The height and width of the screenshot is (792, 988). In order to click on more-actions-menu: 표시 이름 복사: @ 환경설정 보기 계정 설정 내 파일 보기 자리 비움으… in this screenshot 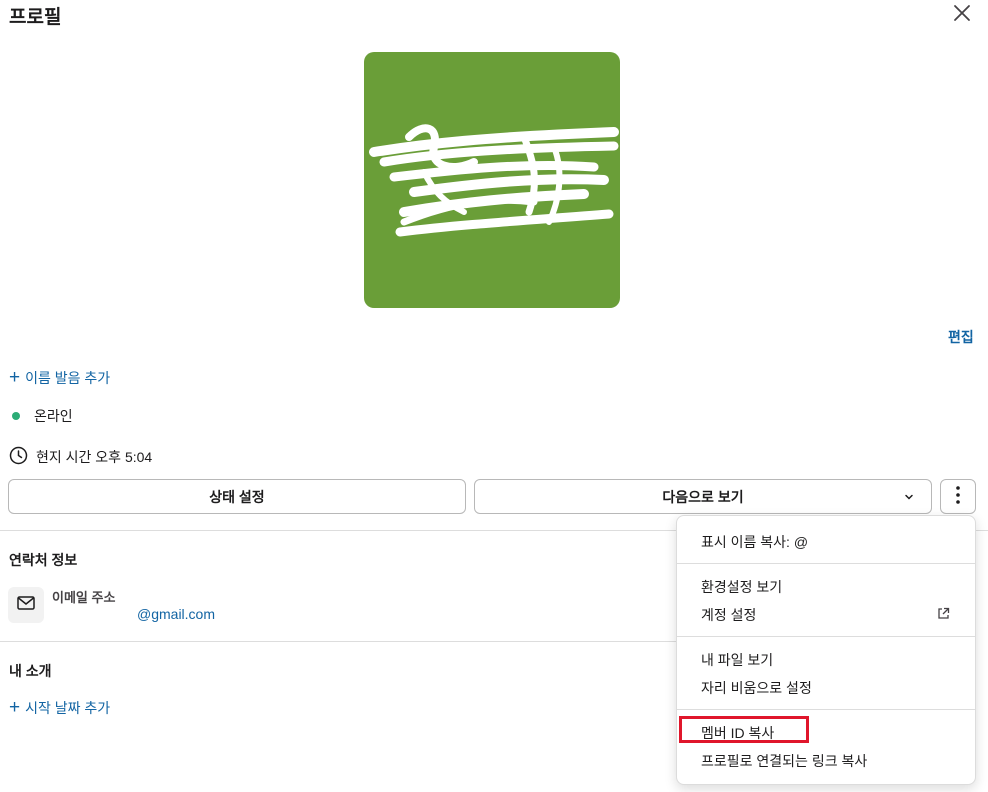, I will do `click(826, 650)`.